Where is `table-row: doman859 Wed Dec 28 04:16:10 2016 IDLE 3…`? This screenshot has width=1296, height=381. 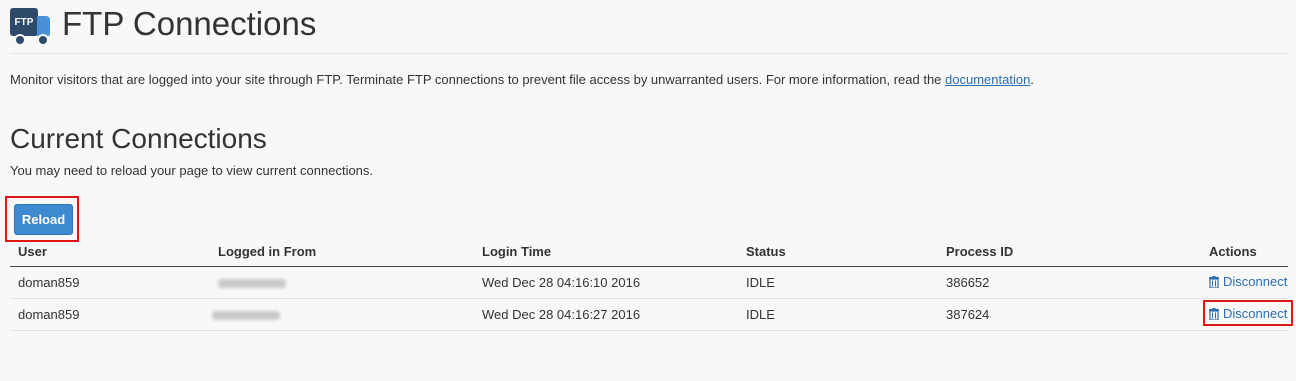 table-row: doman859 Wed Dec 28 04:16:10 2016 IDLE 3… is located at coordinates (649, 282).